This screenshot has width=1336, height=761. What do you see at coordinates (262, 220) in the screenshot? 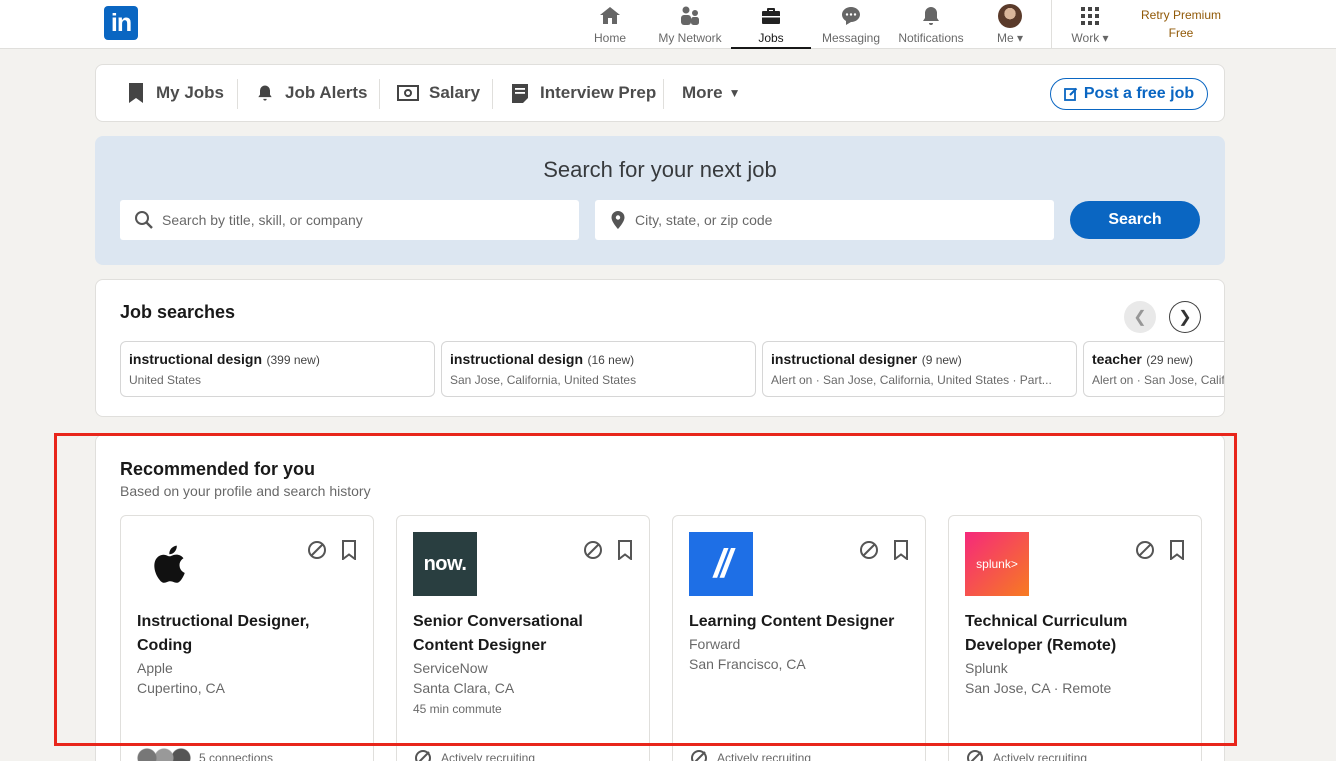
I see `keyword-placeholder: Search by title, skill, or company` at bounding box center [262, 220].